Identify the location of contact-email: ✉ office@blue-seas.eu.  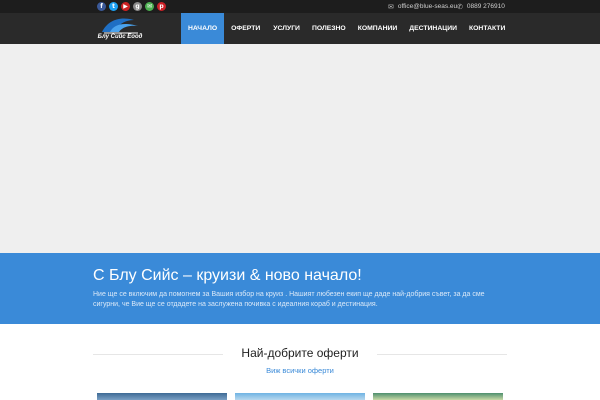
(422, 6).